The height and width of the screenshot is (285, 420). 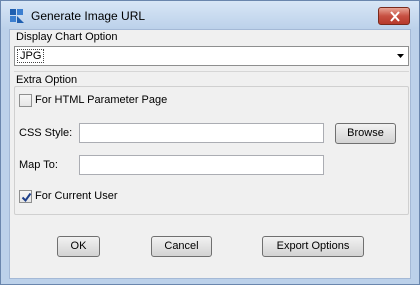 What do you see at coordinates (46, 133) in the screenshot?
I see `css-style-label: CSS Style:` at bounding box center [46, 133].